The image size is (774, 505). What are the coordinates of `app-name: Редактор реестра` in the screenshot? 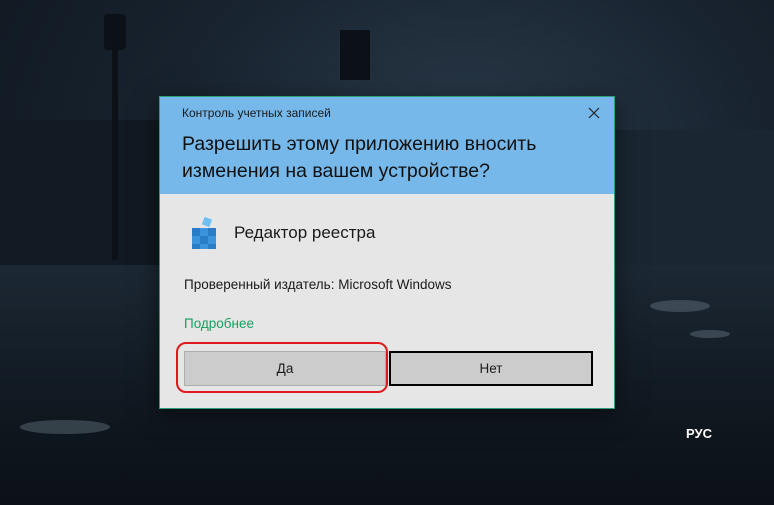 It's located at (305, 232).